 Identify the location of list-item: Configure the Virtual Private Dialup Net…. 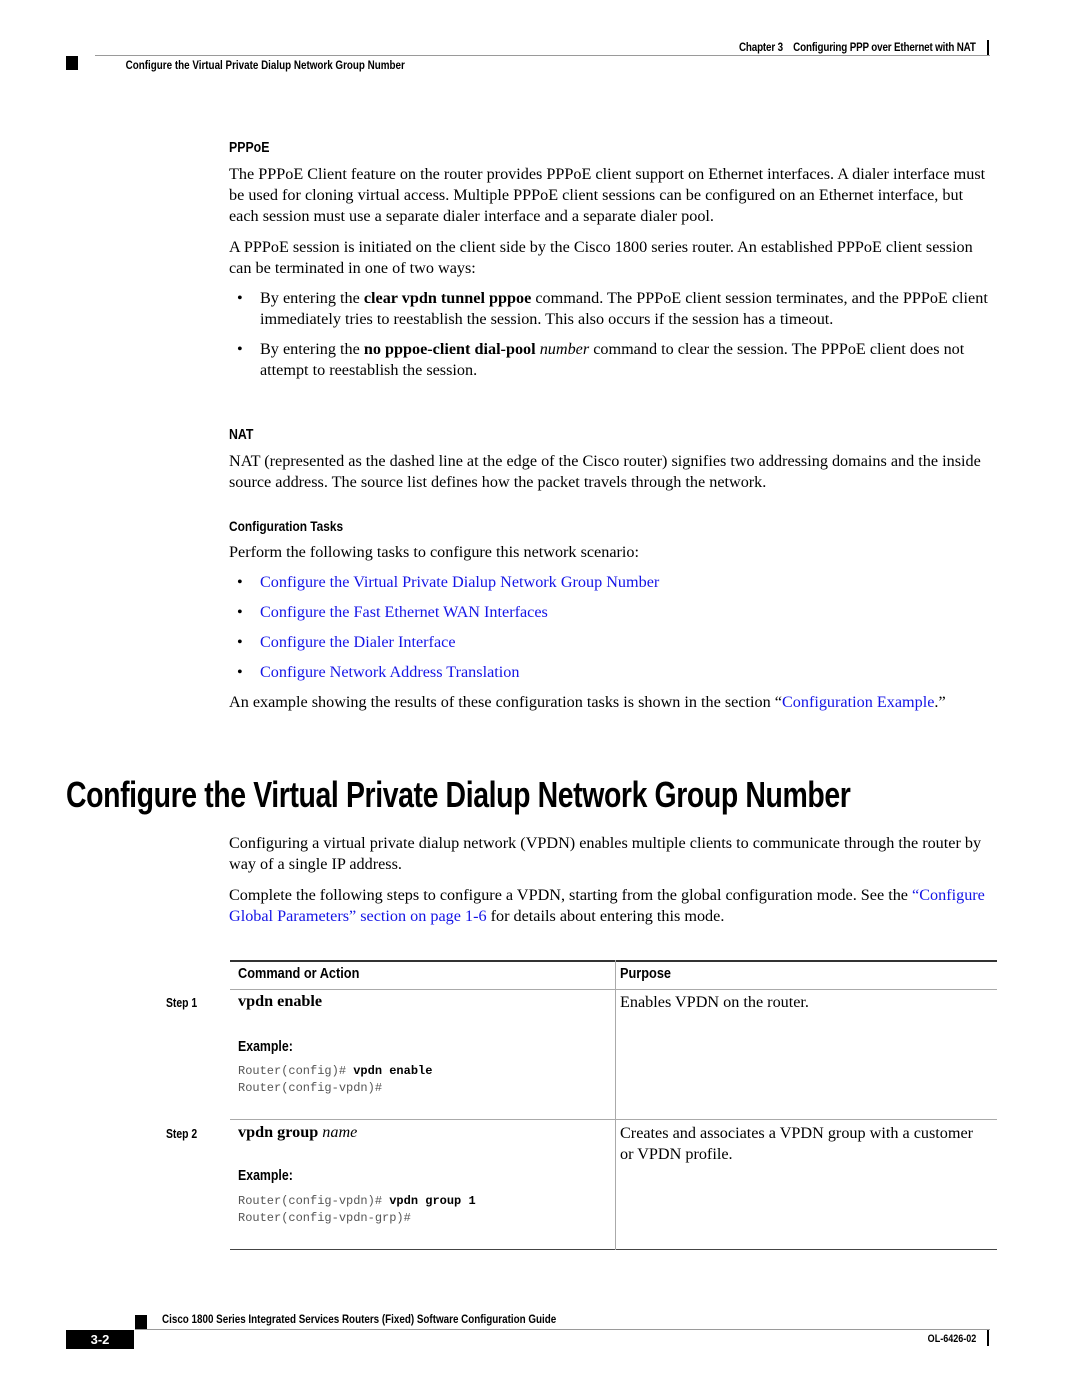
(610, 582).